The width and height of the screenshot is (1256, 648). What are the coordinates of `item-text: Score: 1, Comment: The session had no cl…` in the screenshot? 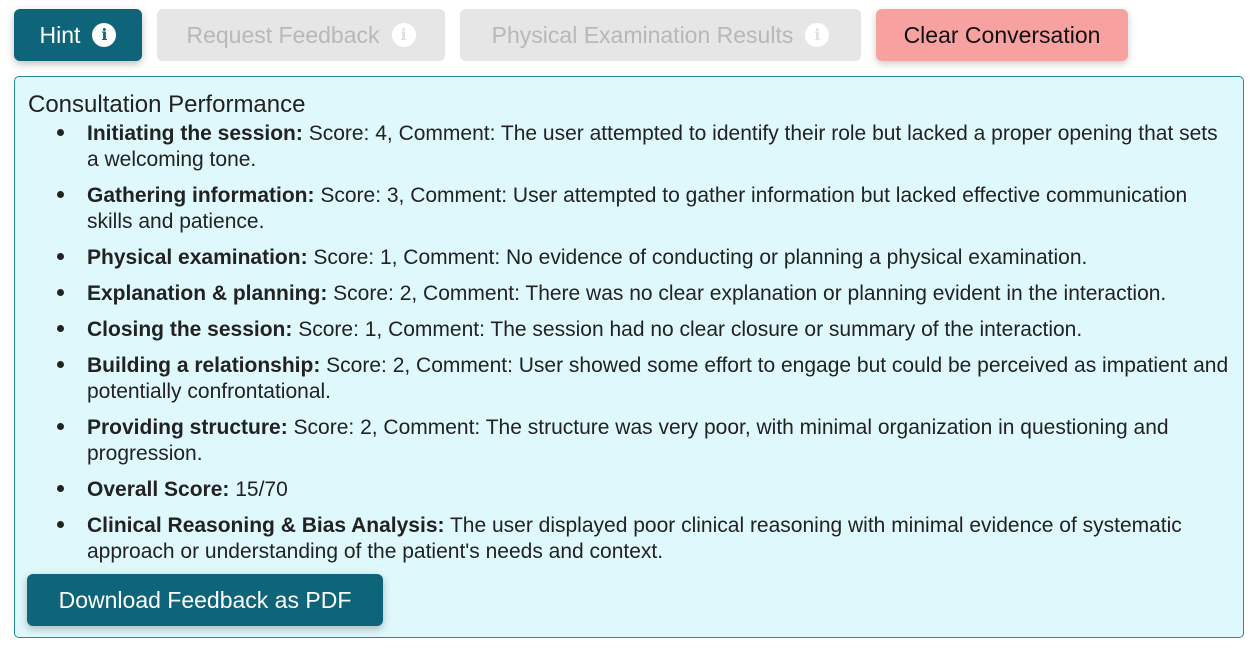 It's located at (687, 329).